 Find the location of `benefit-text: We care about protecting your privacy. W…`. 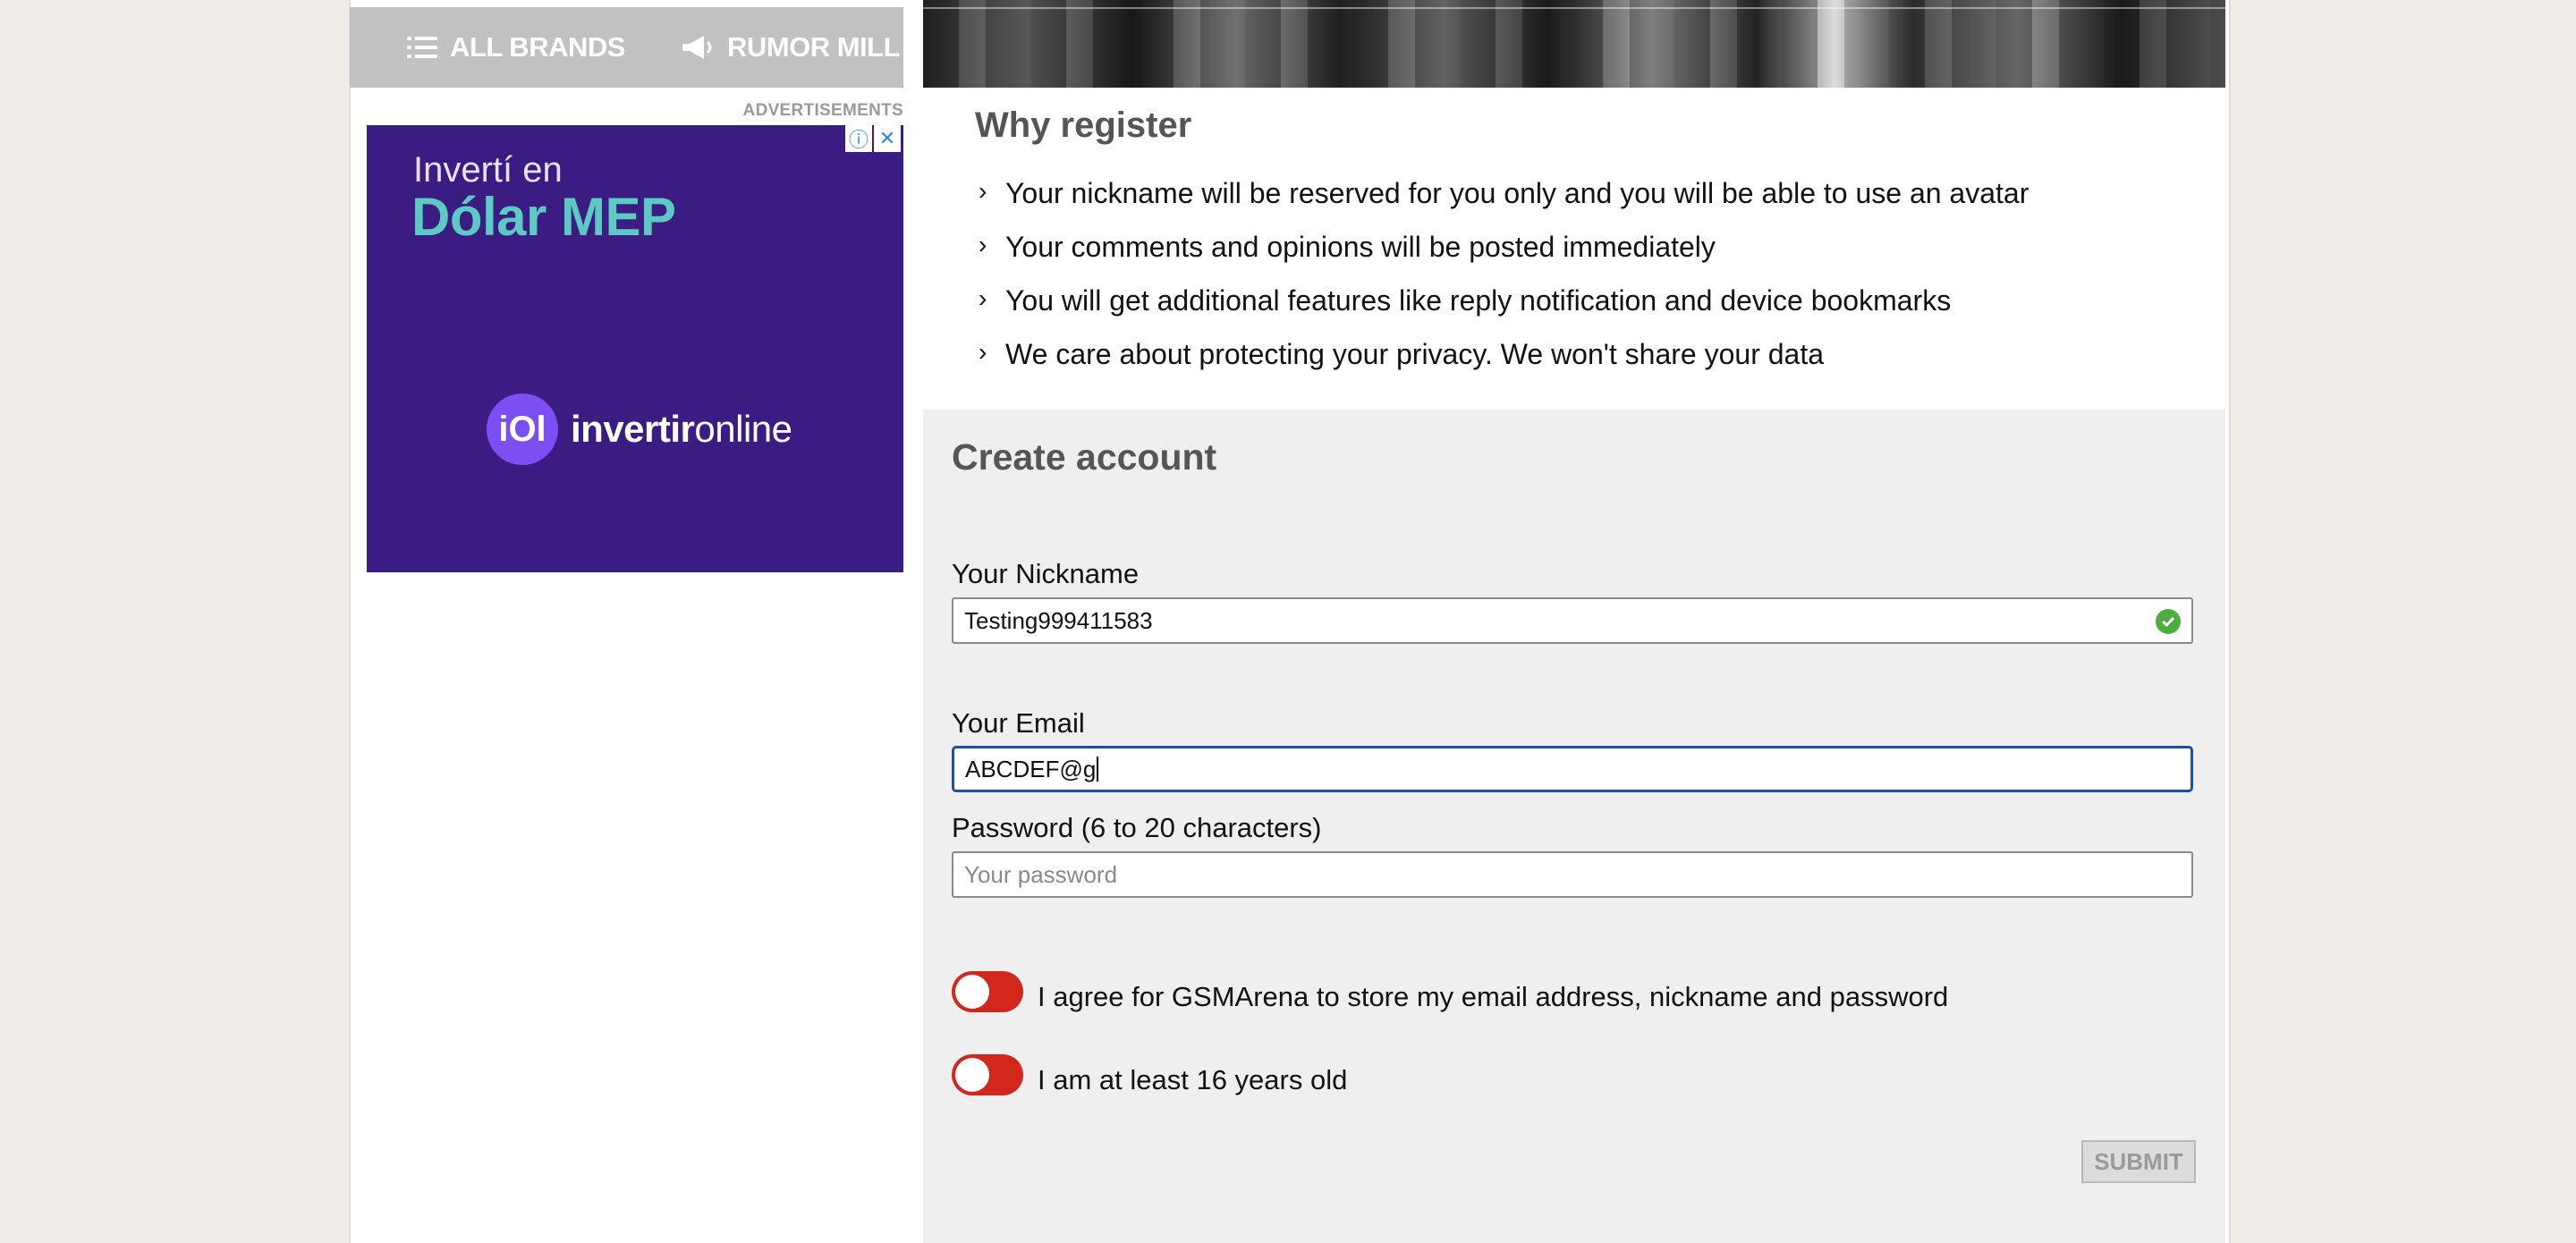

benefit-text: We care about protecting your privacy. W… is located at coordinates (1415, 354).